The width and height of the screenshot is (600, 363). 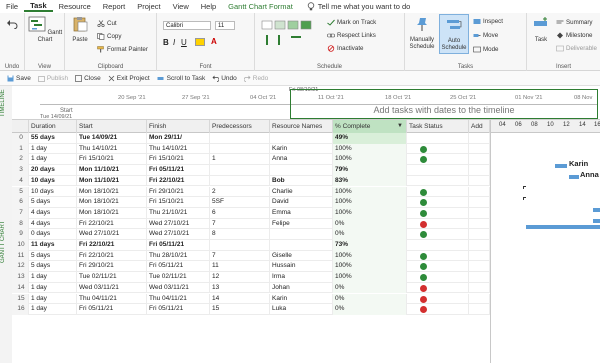 What do you see at coordinates (370, 181) in the screenshot?
I see `percent-complete-cell: 83%` at bounding box center [370, 181].